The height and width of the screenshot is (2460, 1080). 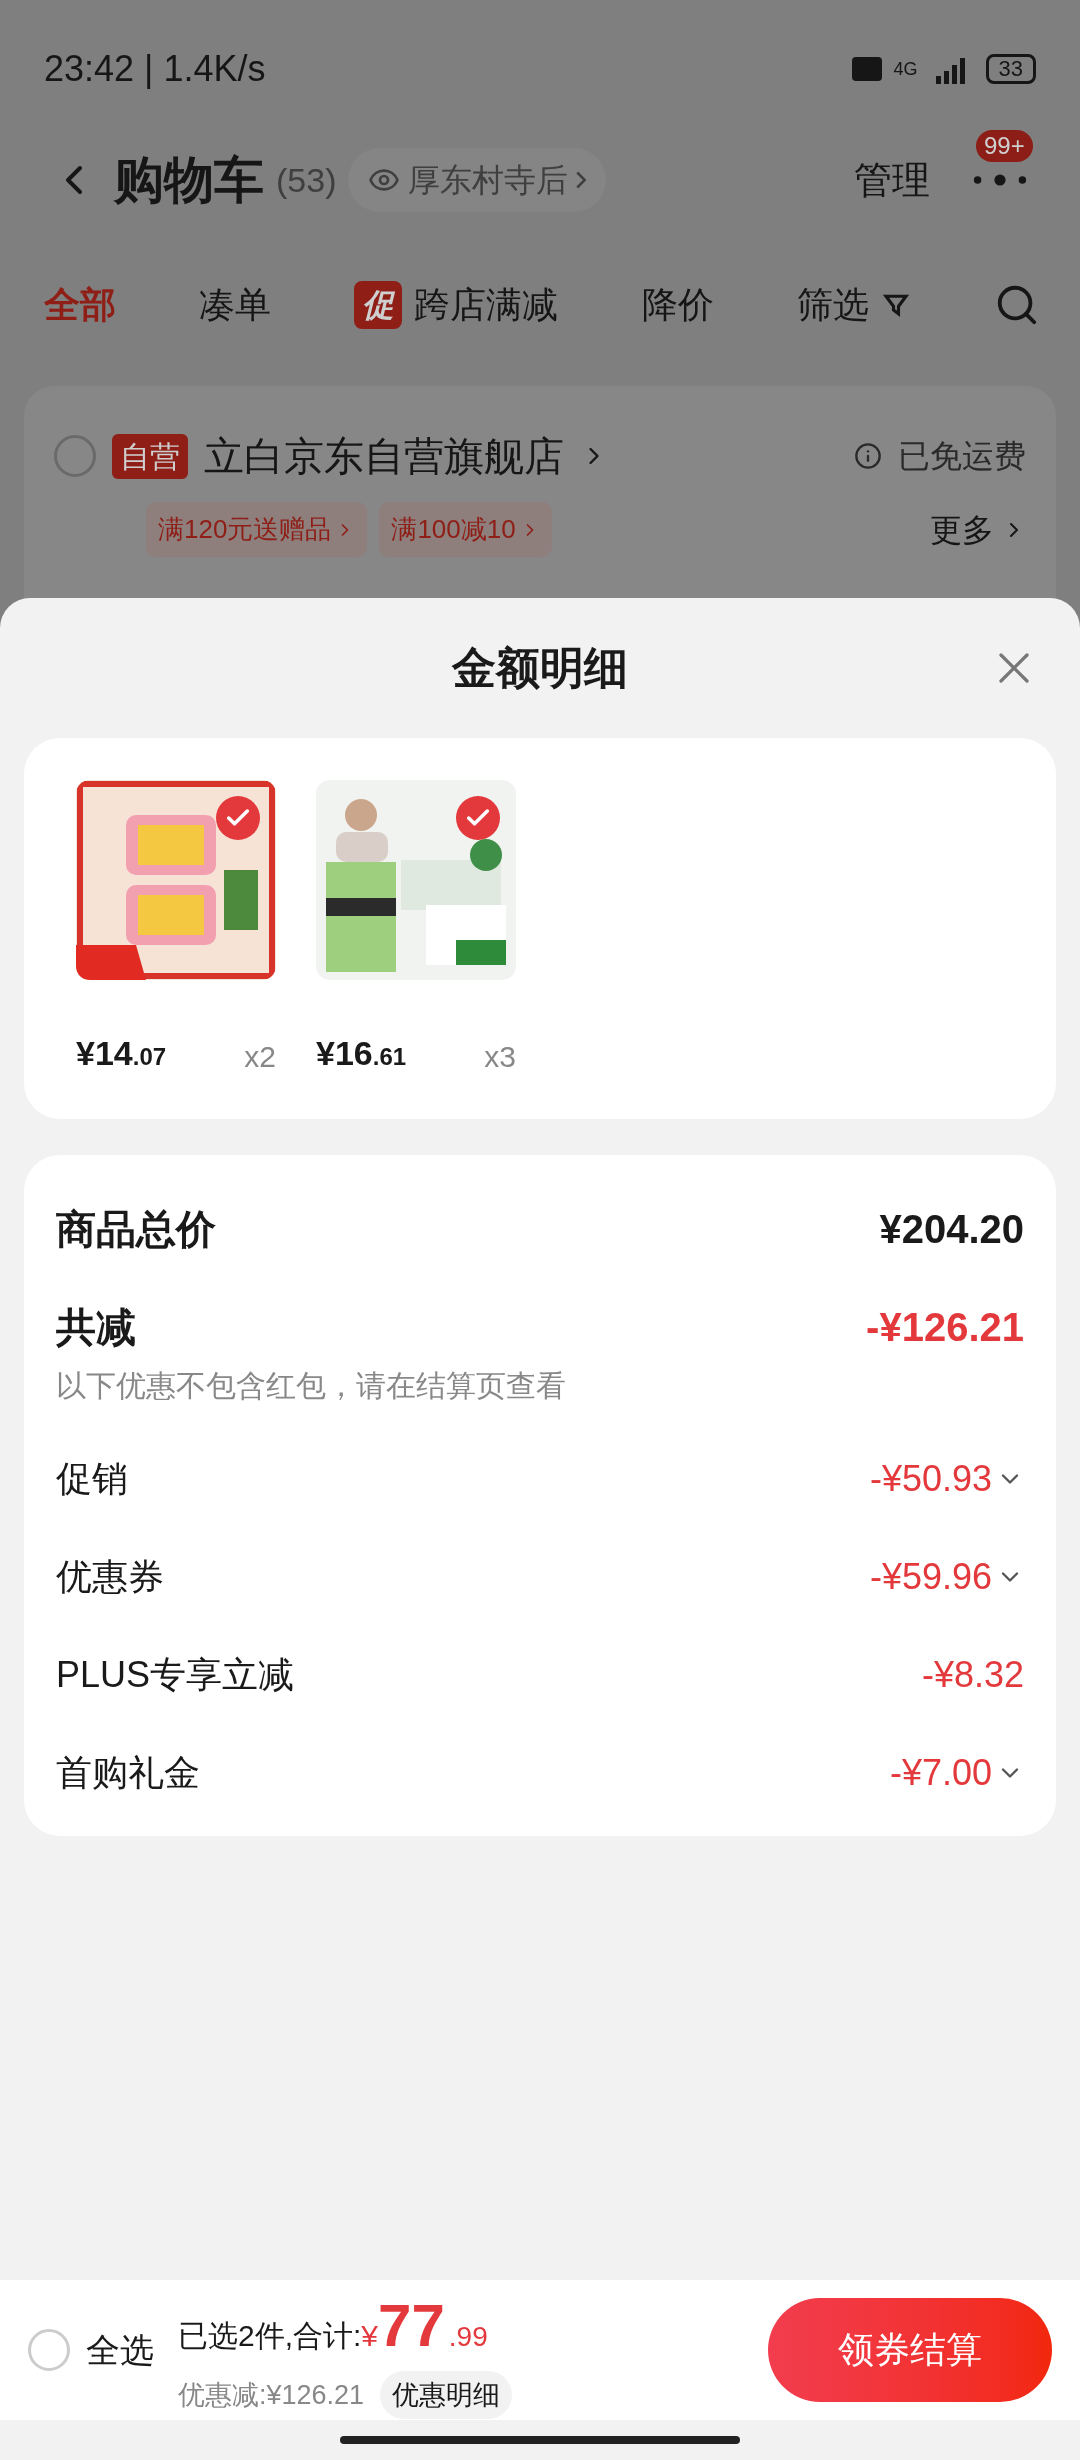 What do you see at coordinates (1010, 69) in the screenshot?
I see `battery-indicator: 33` at bounding box center [1010, 69].